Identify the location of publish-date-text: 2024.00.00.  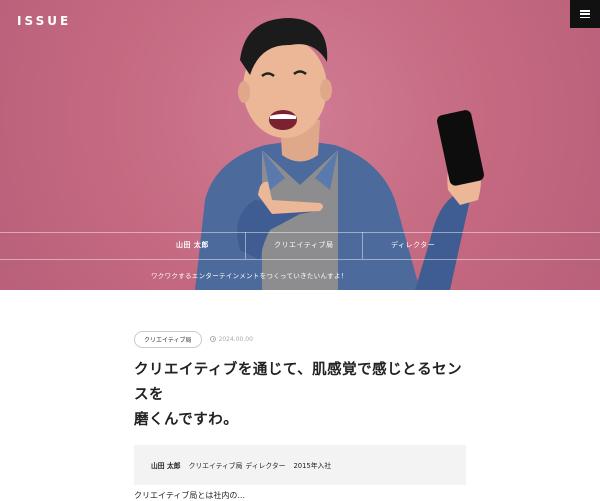
(235, 339).